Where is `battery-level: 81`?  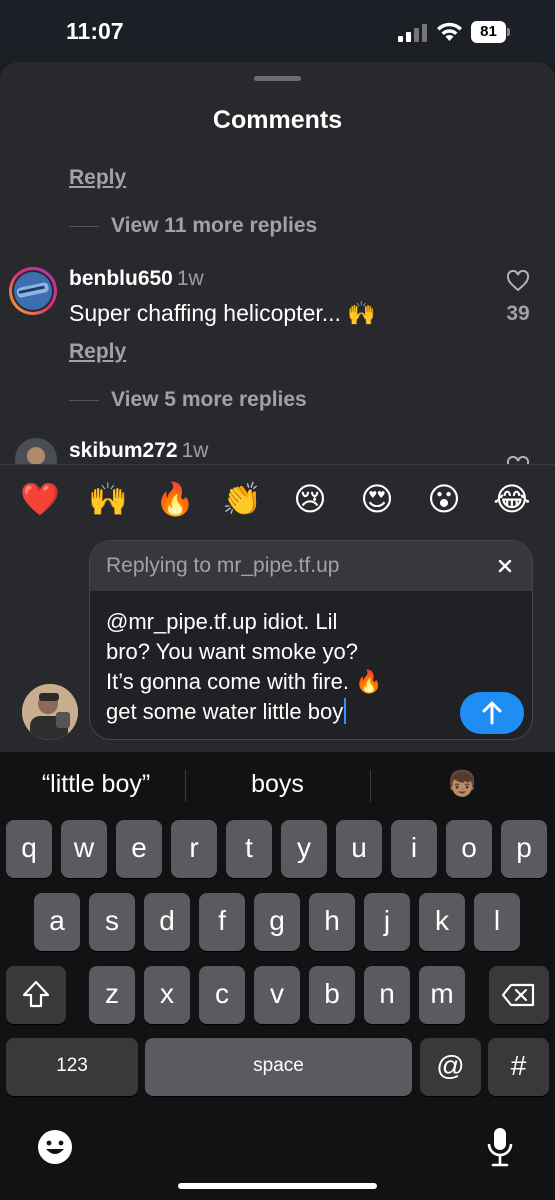
battery-level: 81 is located at coordinates (488, 32).